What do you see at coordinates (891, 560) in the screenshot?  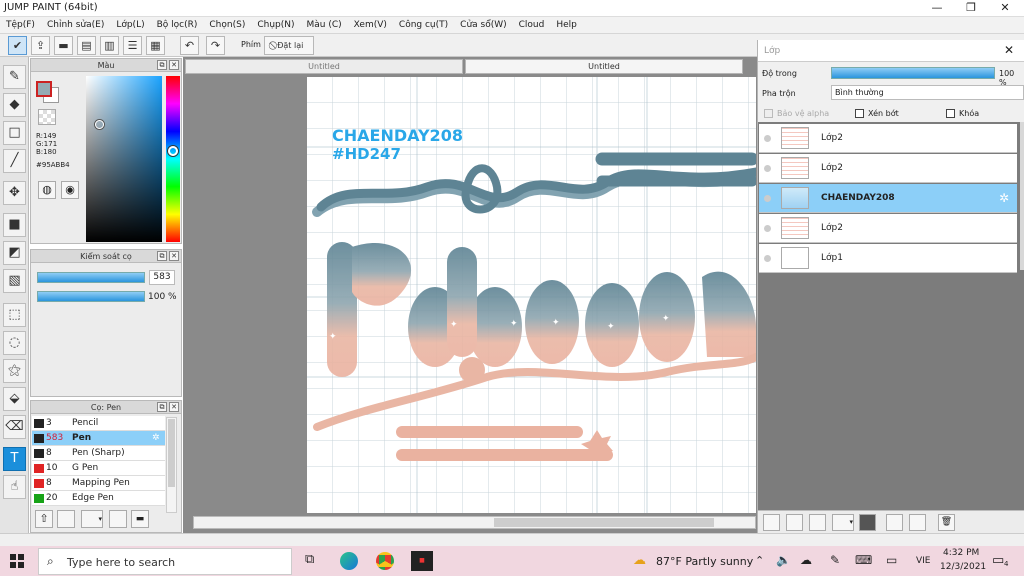 I see `display-icon: ▭` at bounding box center [891, 560].